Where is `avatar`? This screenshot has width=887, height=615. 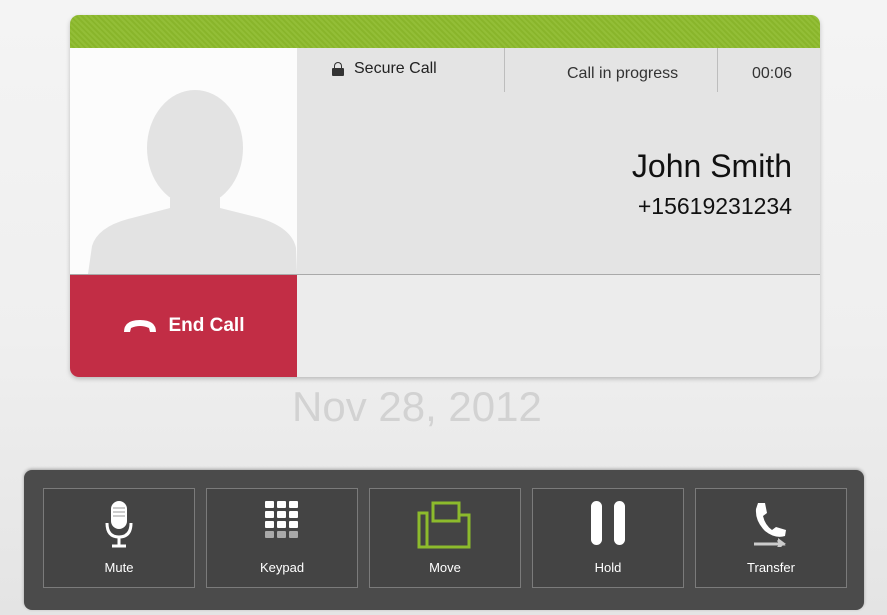
avatar is located at coordinates (183, 161).